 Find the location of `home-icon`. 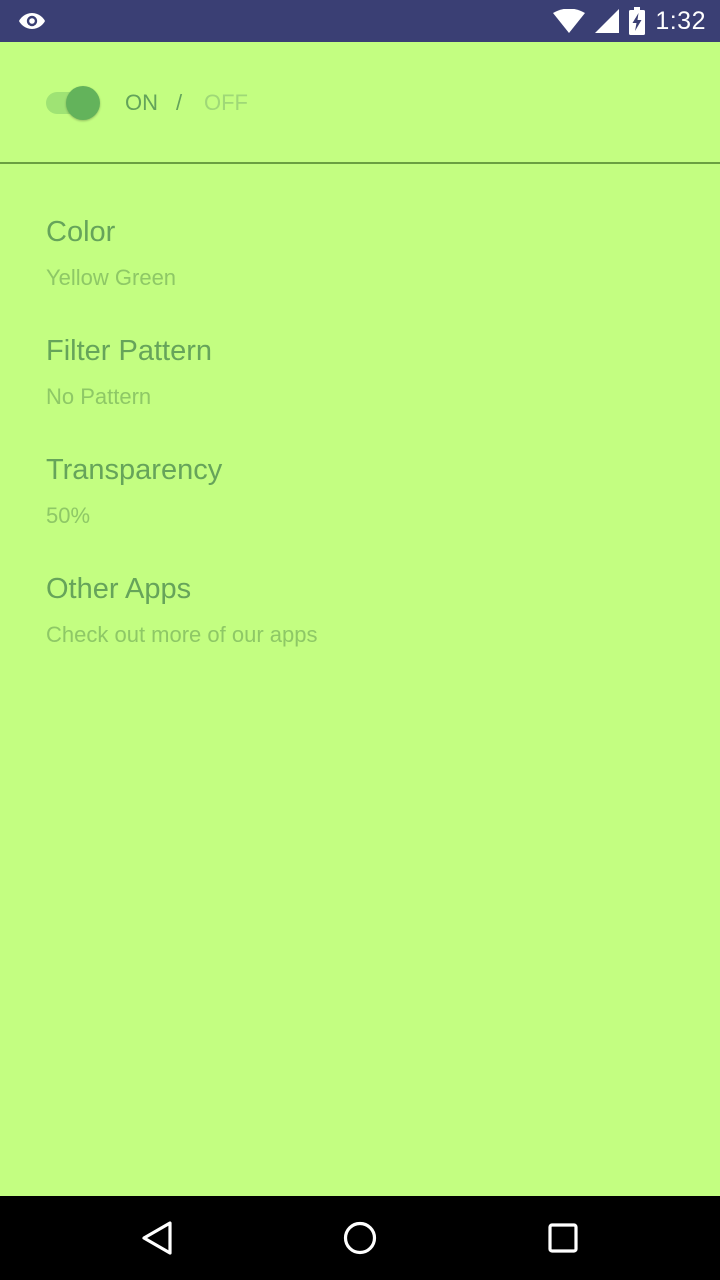

home-icon is located at coordinates (360, 1238).